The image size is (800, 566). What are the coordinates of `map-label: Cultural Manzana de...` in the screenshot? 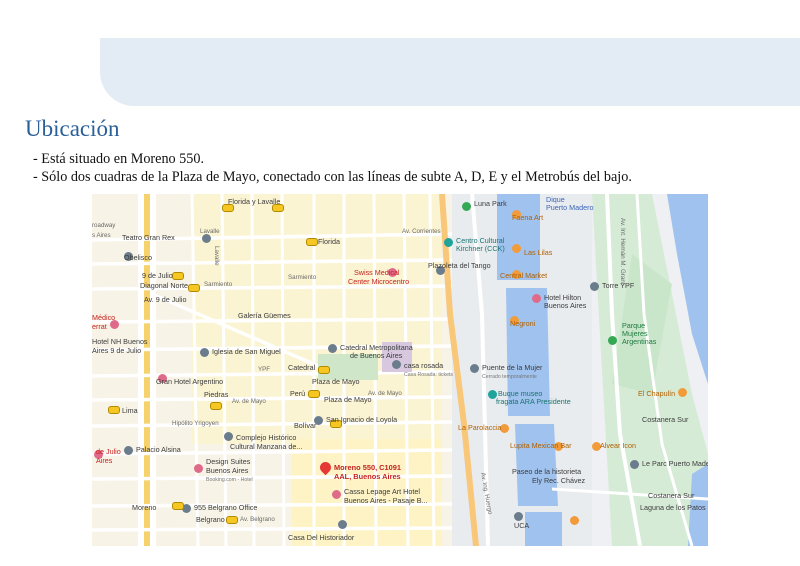 It's located at (266, 446).